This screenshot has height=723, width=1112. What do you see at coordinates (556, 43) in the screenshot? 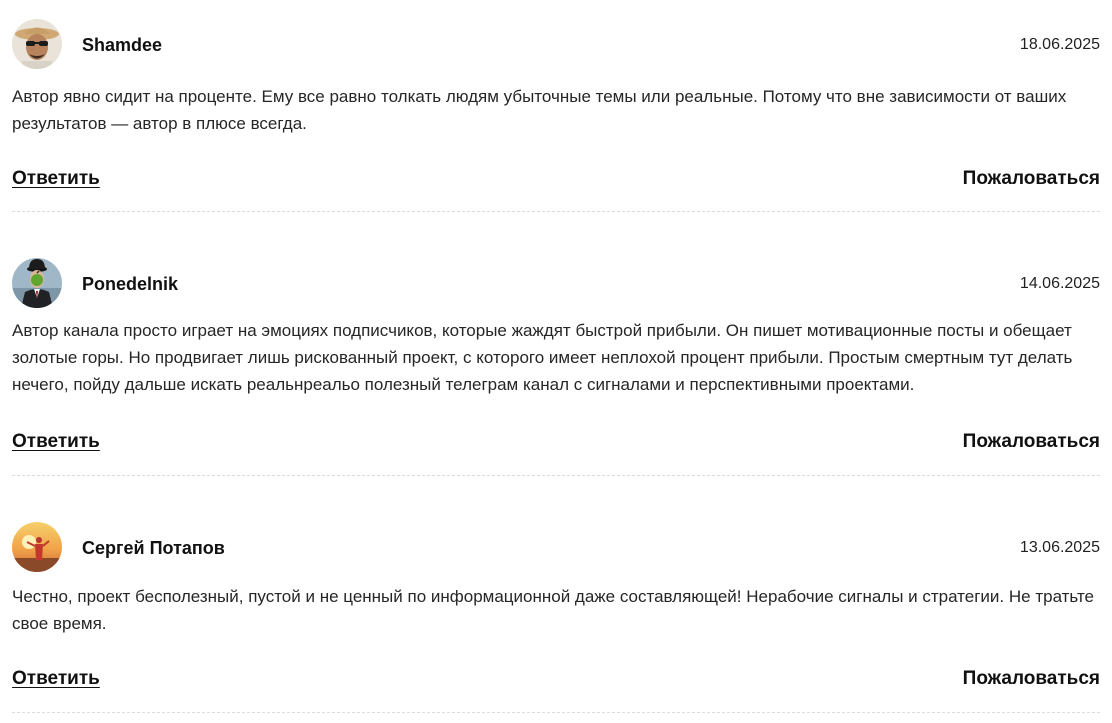
I see `comment-header: Shamdee 18.06.2025` at bounding box center [556, 43].